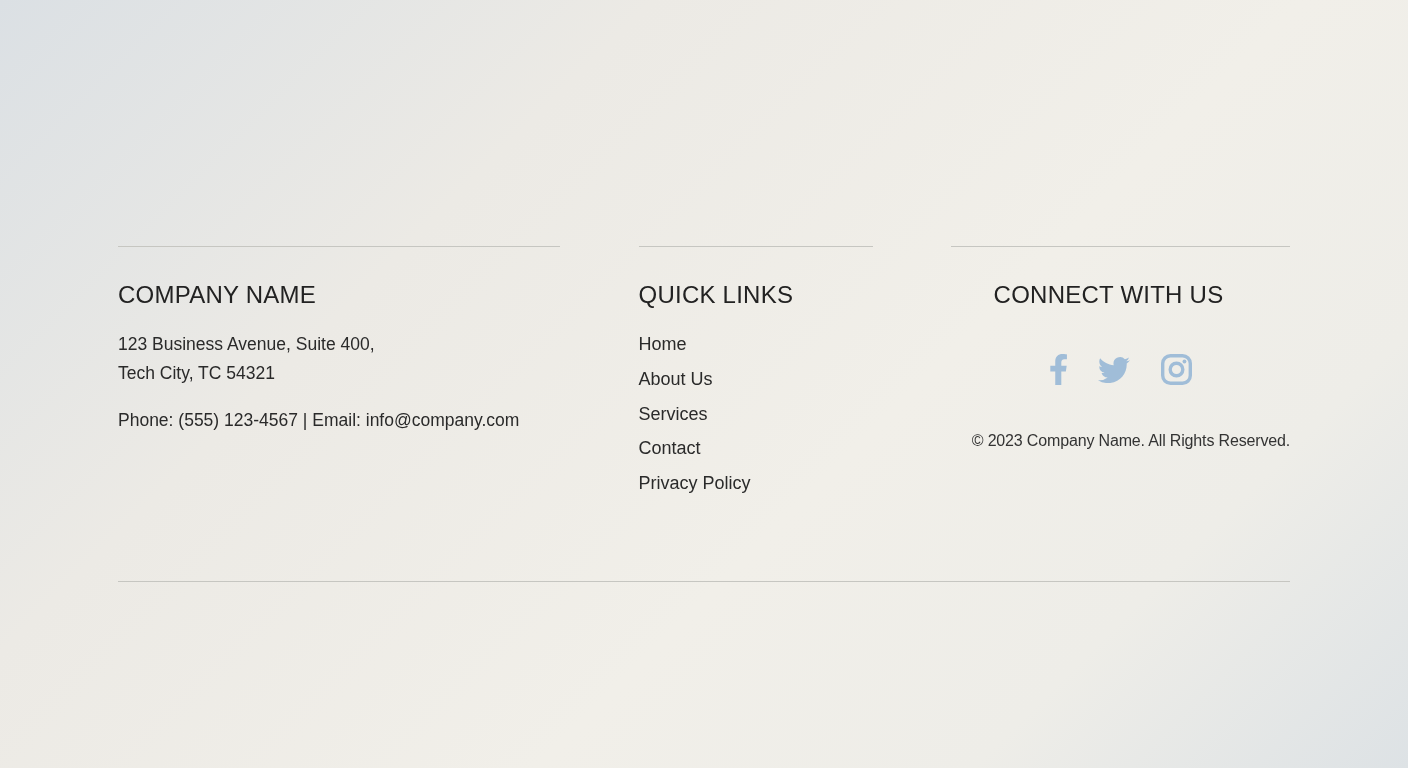 The width and height of the screenshot is (1408, 768). Describe the element at coordinates (197, 373) in the screenshot. I see `address-line: Tech City, TC 54321` at that location.